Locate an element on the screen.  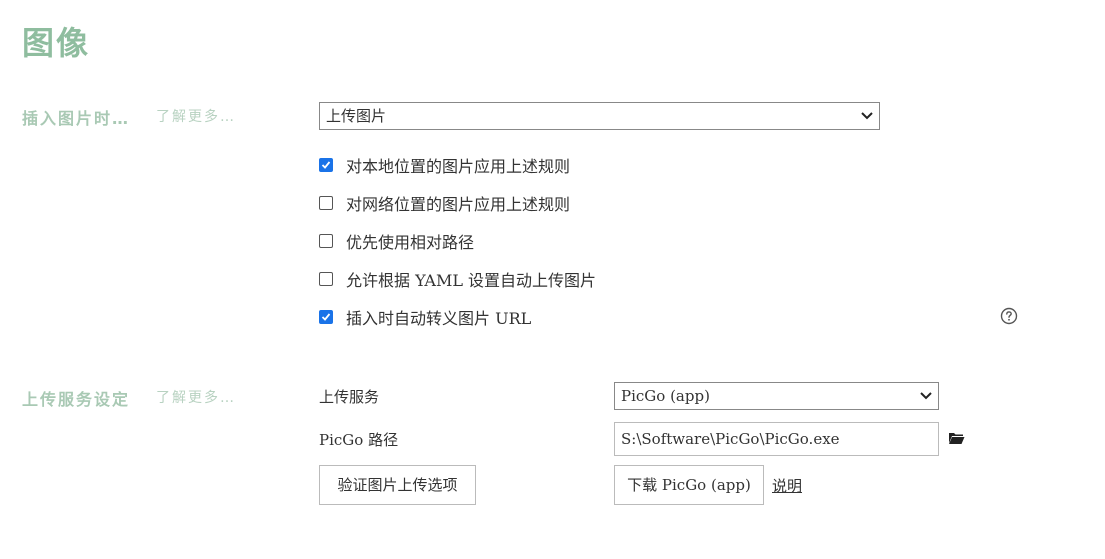
option-relative-path: 优先使用相对路径 is located at coordinates (397, 241).